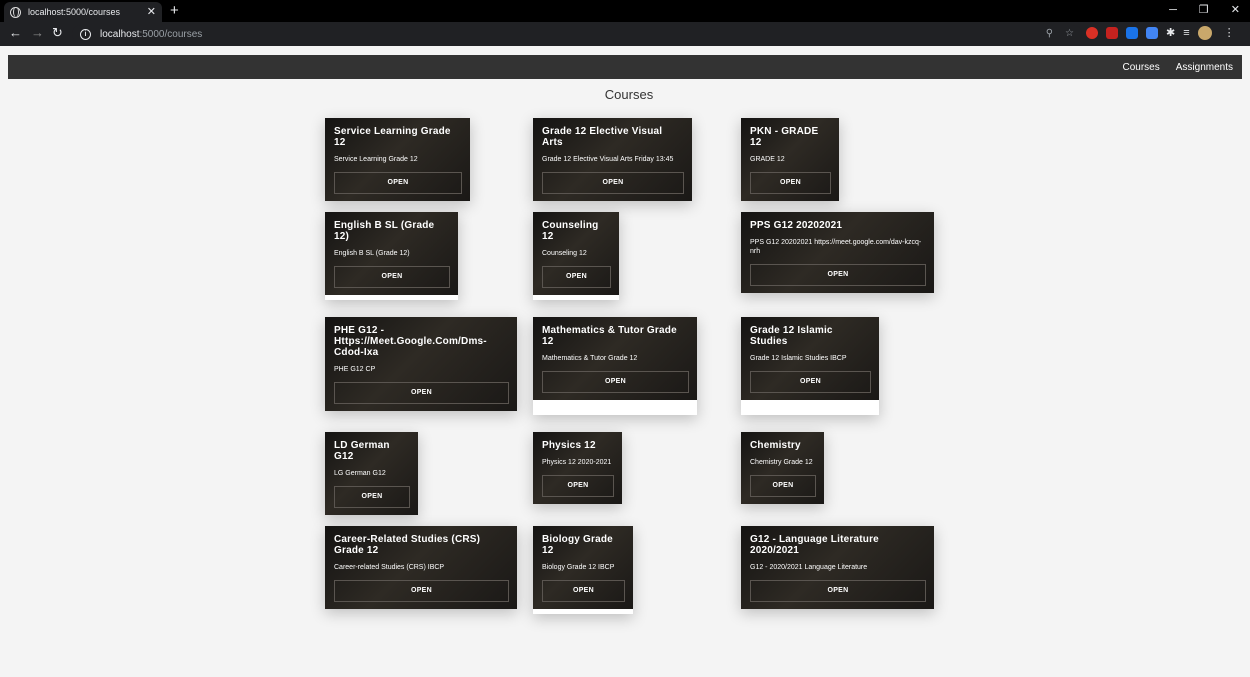  What do you see at coordinates (1141, 67) in the screenshot?
I see `nav-courses-link: Courses` at bounding box center [1141, 67].